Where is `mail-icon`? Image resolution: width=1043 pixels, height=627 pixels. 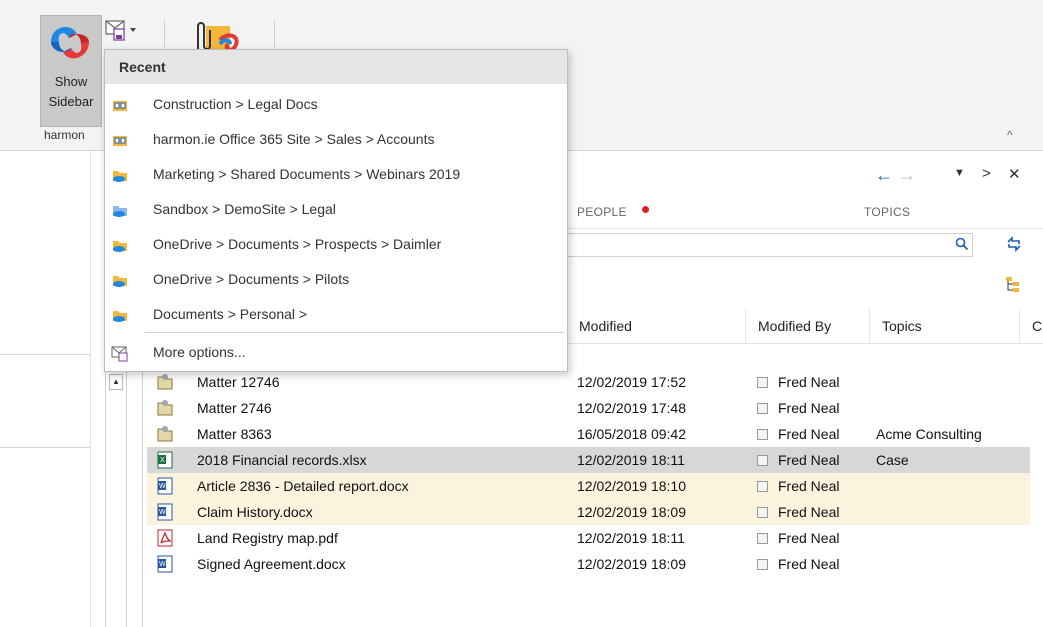 mail-icon is located at coordinates (120, 30).